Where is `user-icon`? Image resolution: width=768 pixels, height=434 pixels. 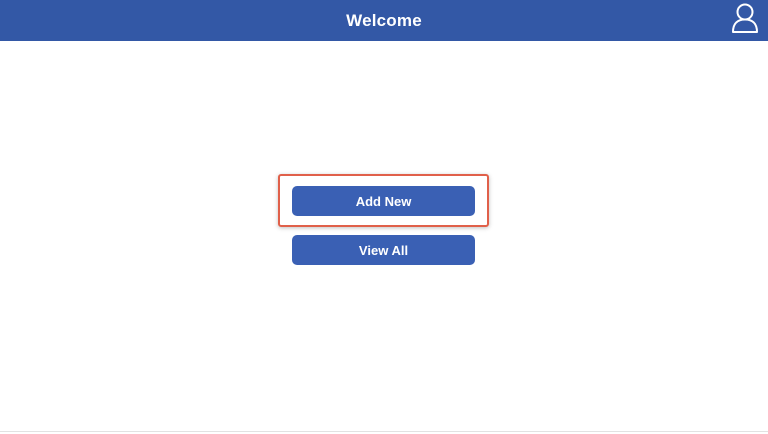 user-icon is located at coordinates (745, 20).